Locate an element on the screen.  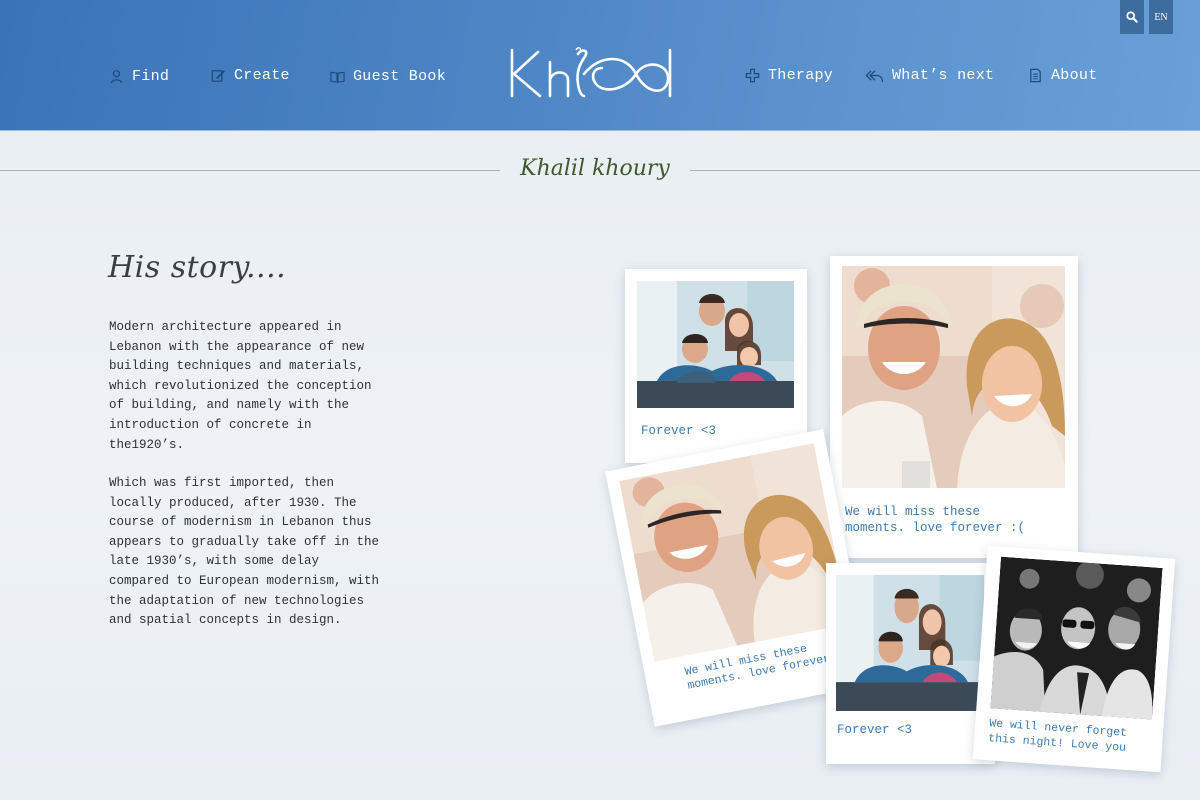
nav-whats-next-label: What’s next is located at coordinates (943, 75).